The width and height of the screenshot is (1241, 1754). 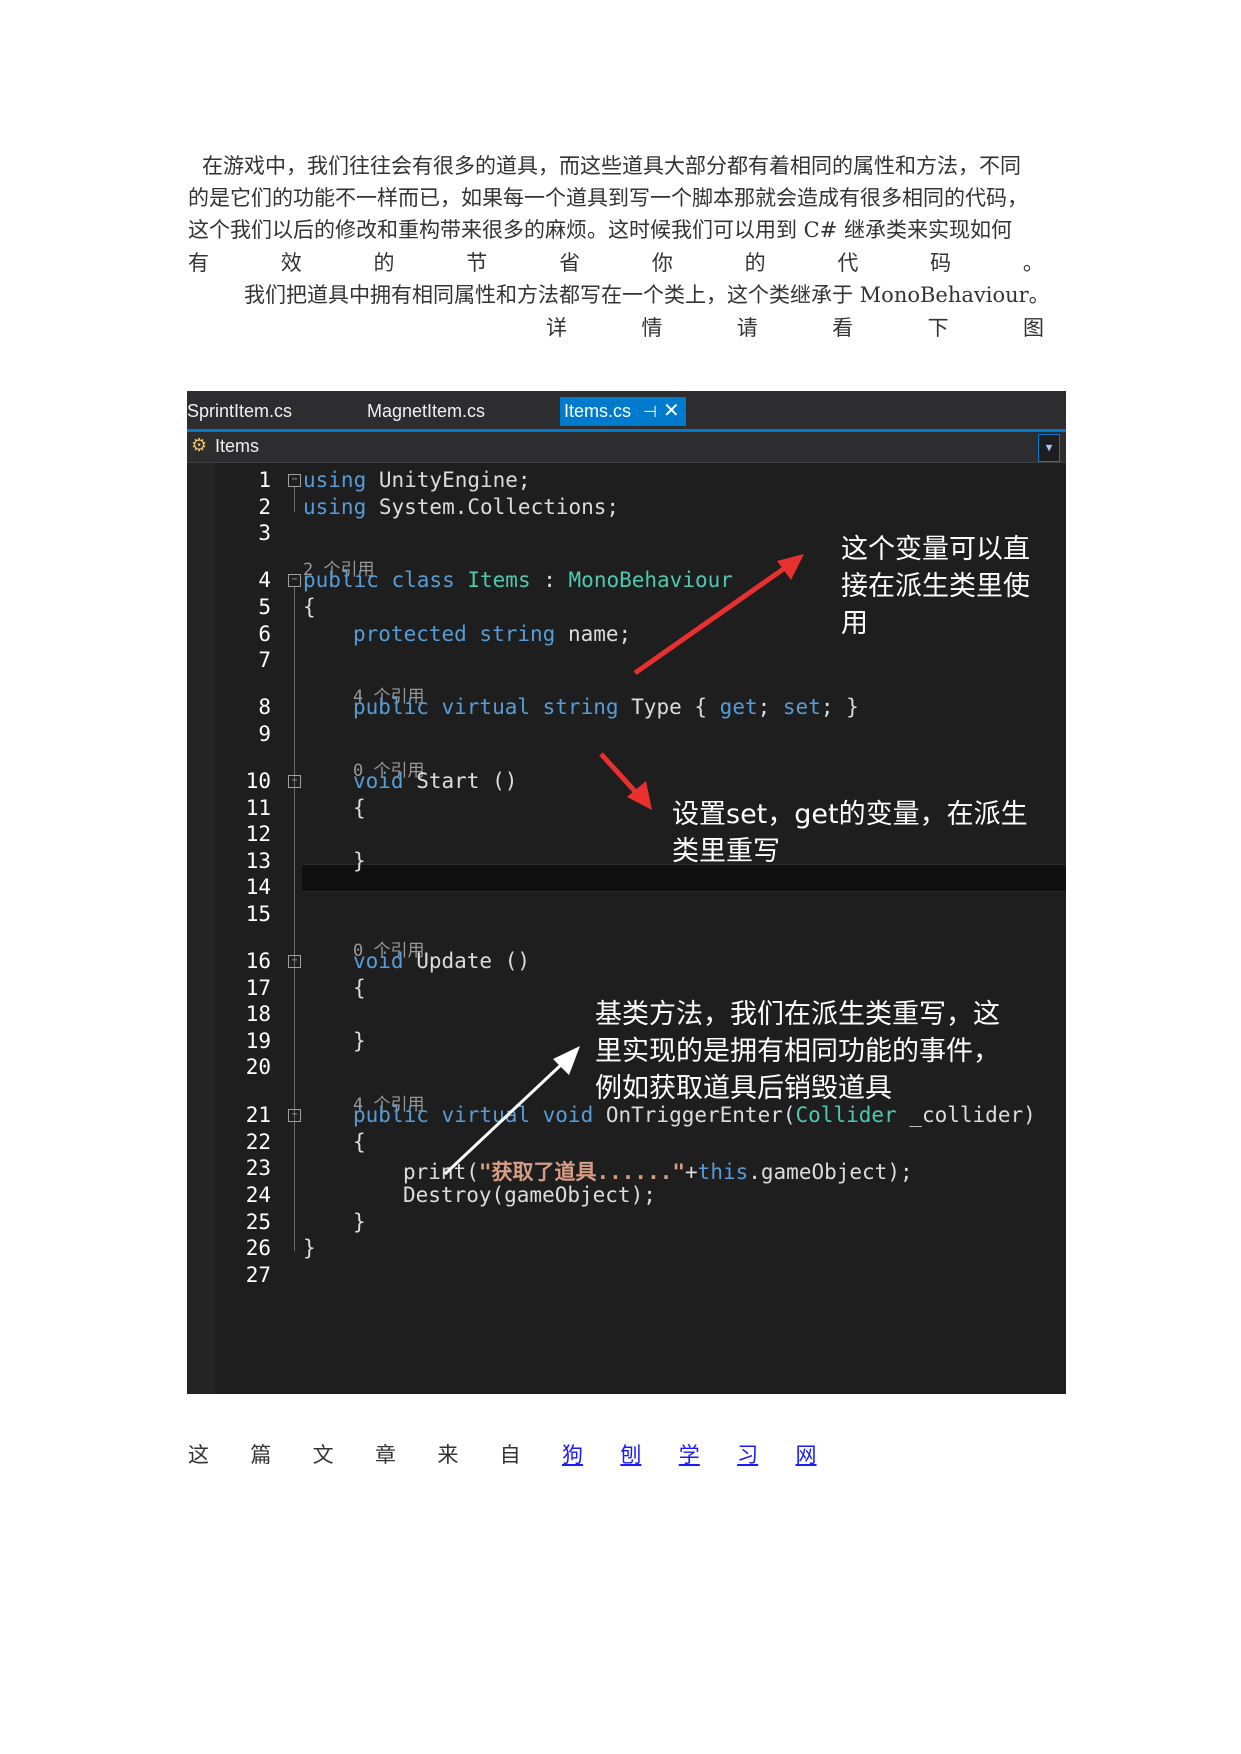 I want to click on link-char: 刨, so click(x=630, y=1454).